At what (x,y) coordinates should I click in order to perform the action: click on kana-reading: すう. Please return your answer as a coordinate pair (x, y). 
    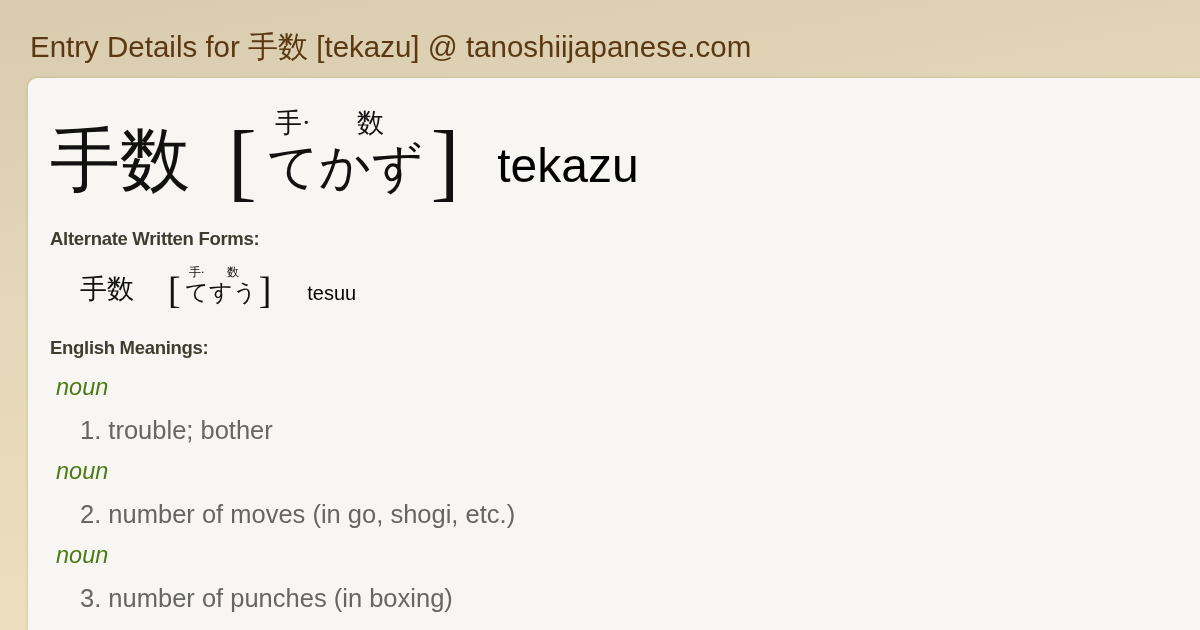
    Looking at the image, I should click on (232, 292).